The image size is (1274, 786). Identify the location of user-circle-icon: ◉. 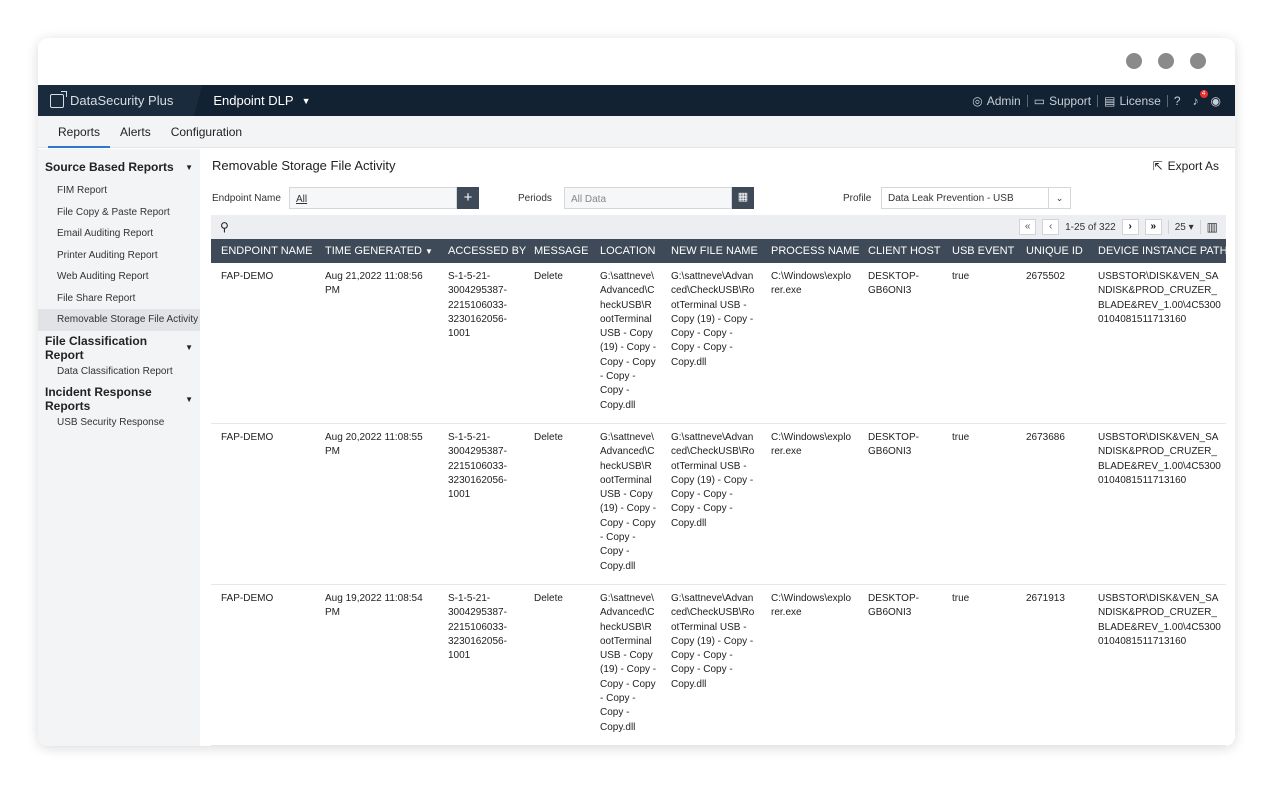
(1215, 100).